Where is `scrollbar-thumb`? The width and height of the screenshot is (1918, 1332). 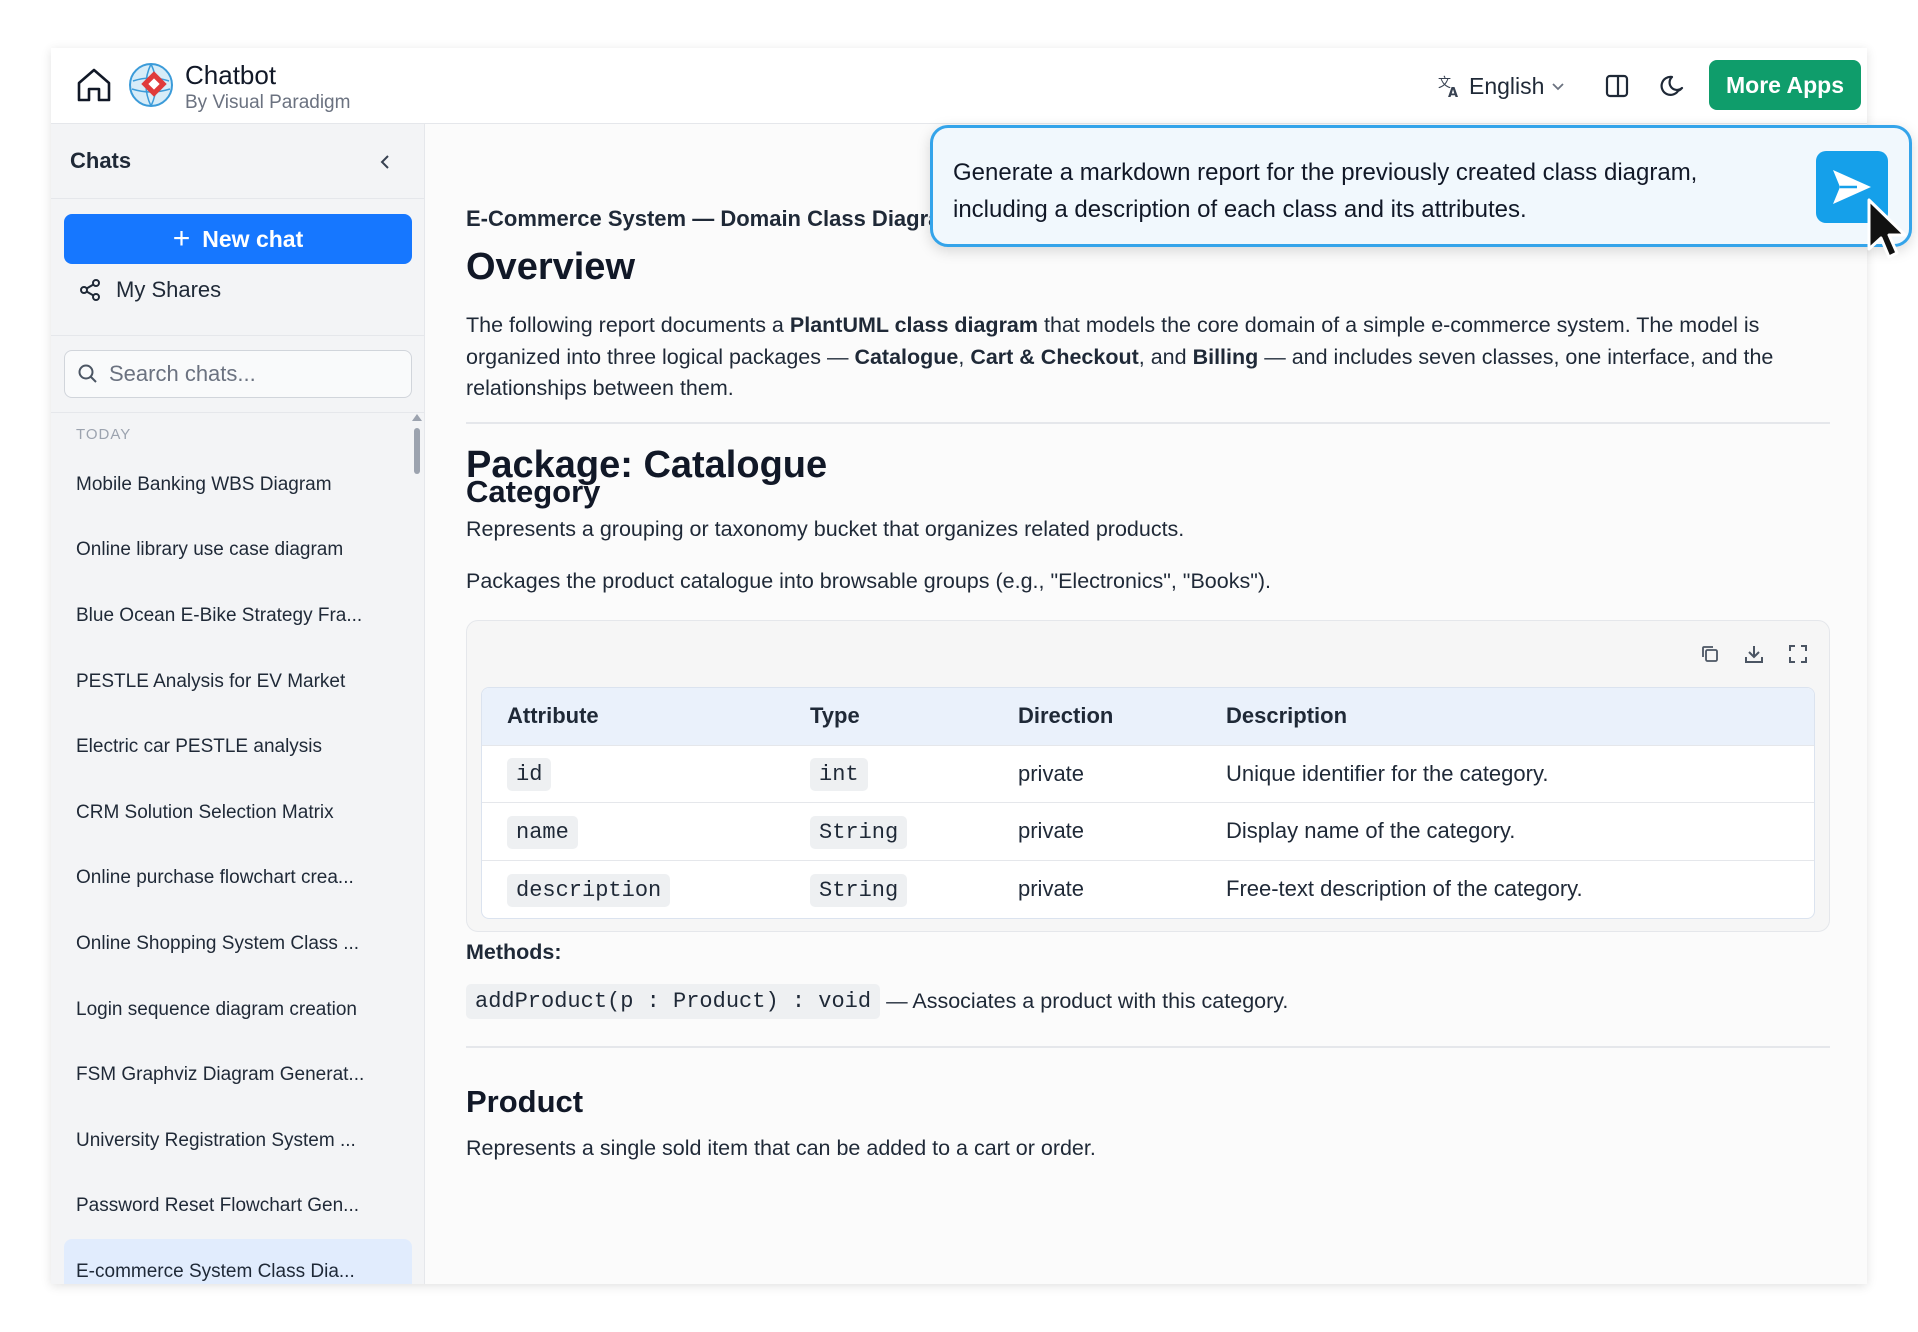 scrollbar-thumb is located at coordinates (417, 451).